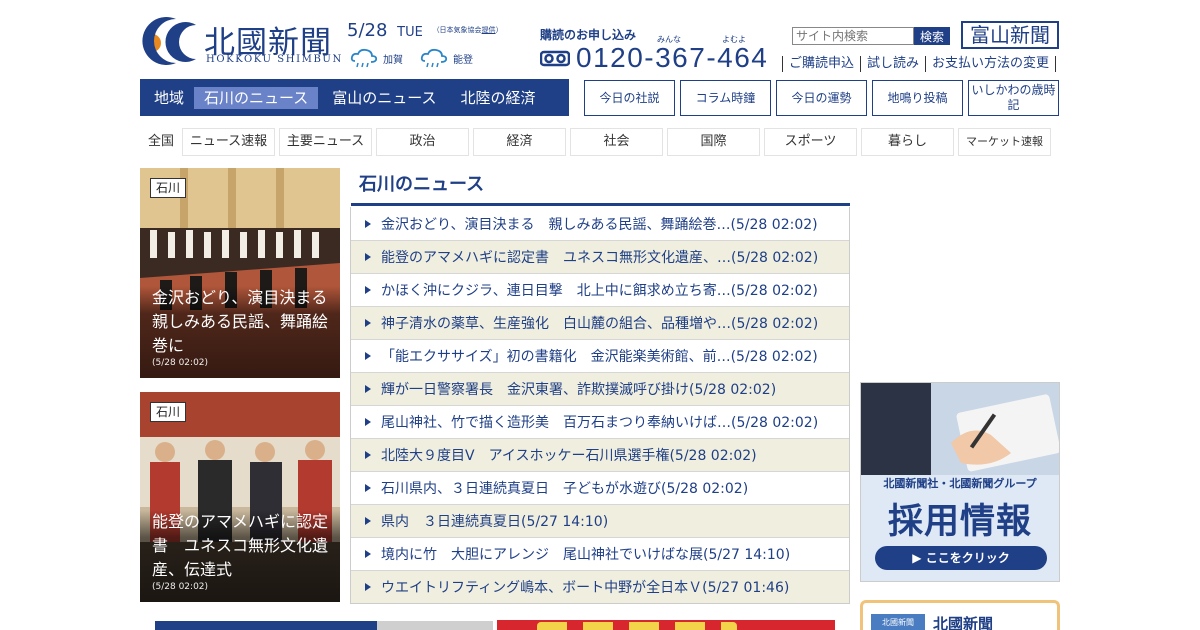 Image resolution: width=1200 pixels, height=630 pixels. I want to click on news-item-text: 神子清水の薬草、生産強化 白山麓の組合、品種増や…(5/28 02:02), so click(600, 324).